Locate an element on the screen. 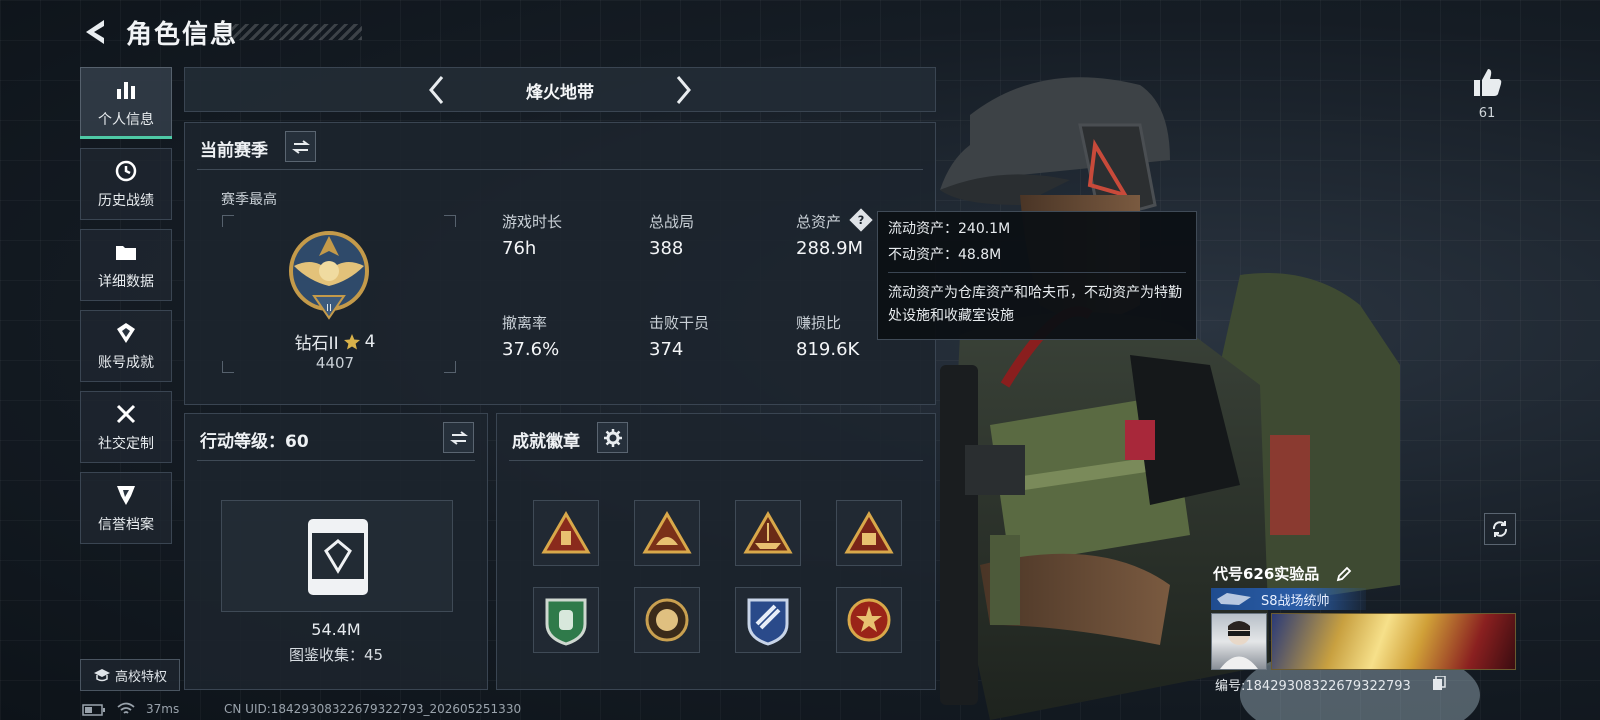 The height and width of the screenshot is (720, 1600). history-icon is located at coordinates (126, 171).